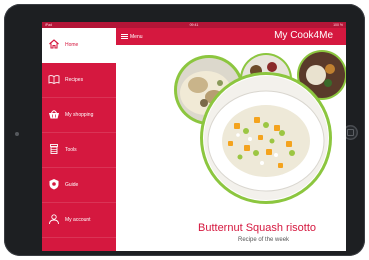 This screenshot has width=369, height=260. What do you see at coordinates (54, 184) in the screenshot?
I see `guide-icon` at bounding box center [54, 184].